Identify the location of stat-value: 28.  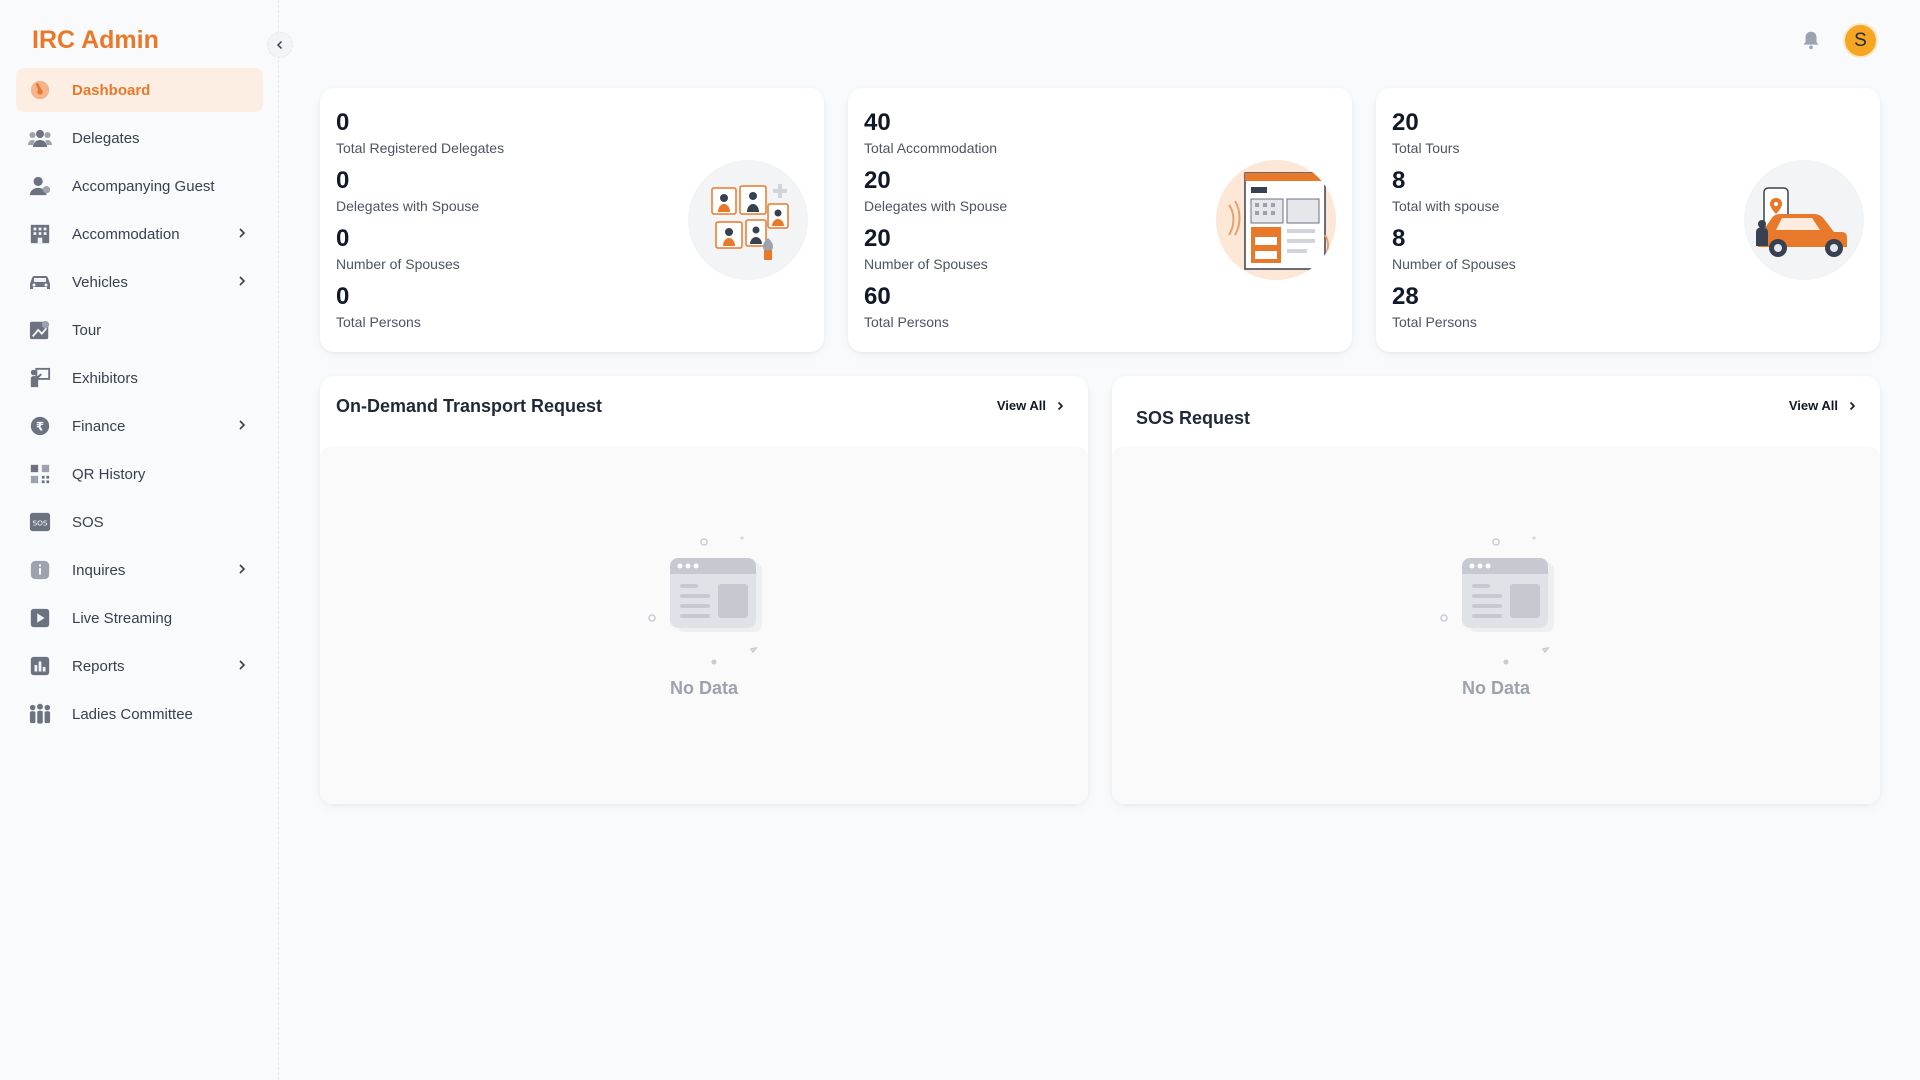
(1405, 296).